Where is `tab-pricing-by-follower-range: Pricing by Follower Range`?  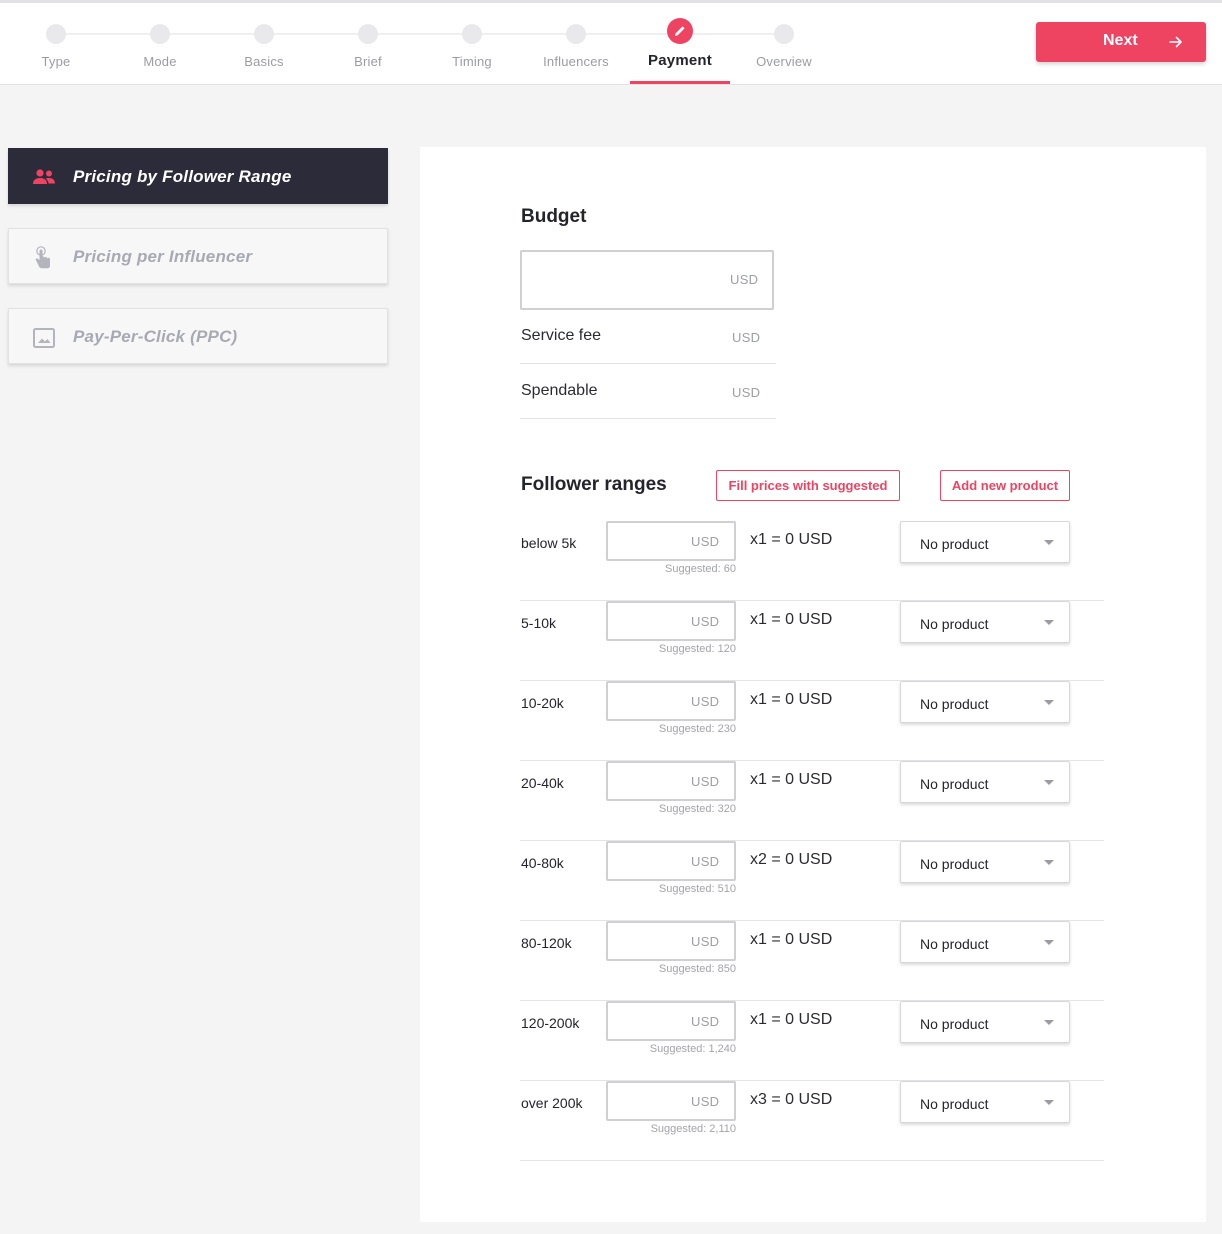
tab-pricing-by-follower-range: Pricing by Follower Range is located at coordinates (198, 176).